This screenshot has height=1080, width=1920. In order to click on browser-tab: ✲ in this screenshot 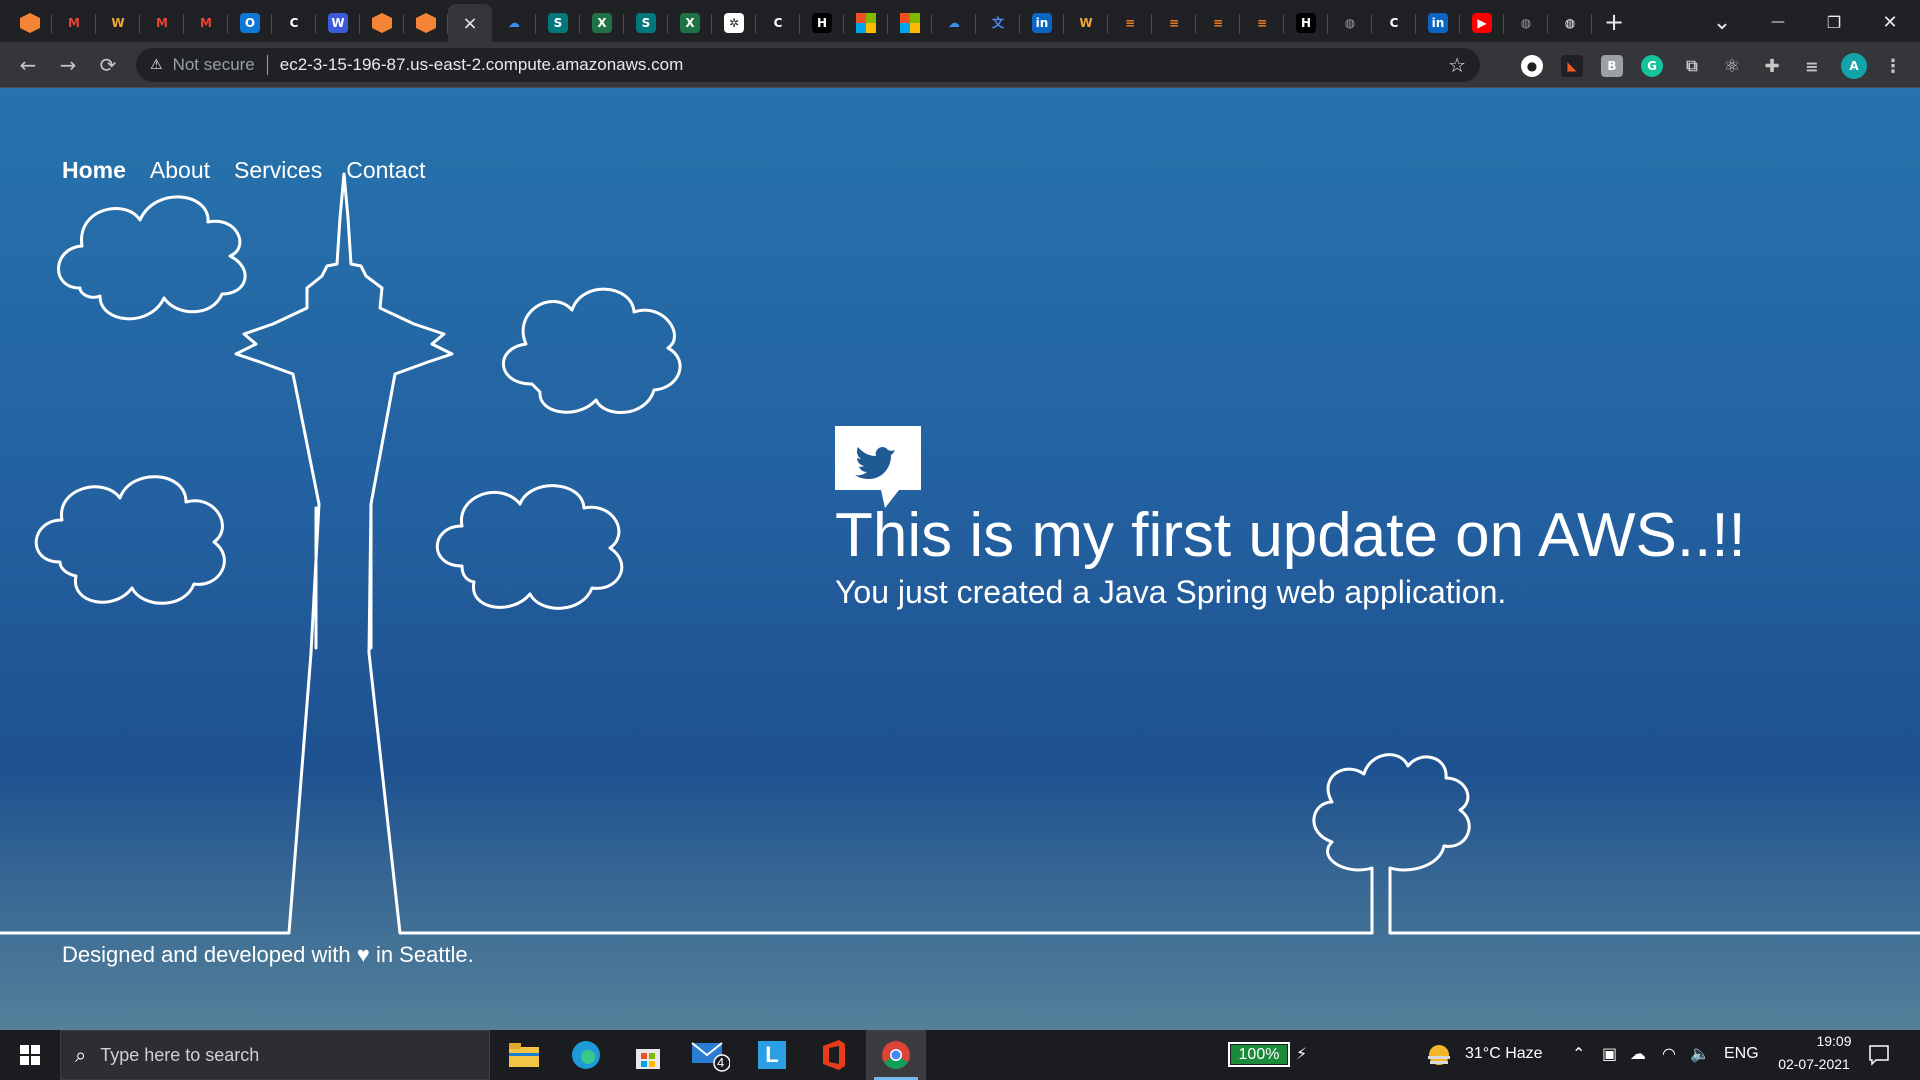, I will do `click(734, 23)`.